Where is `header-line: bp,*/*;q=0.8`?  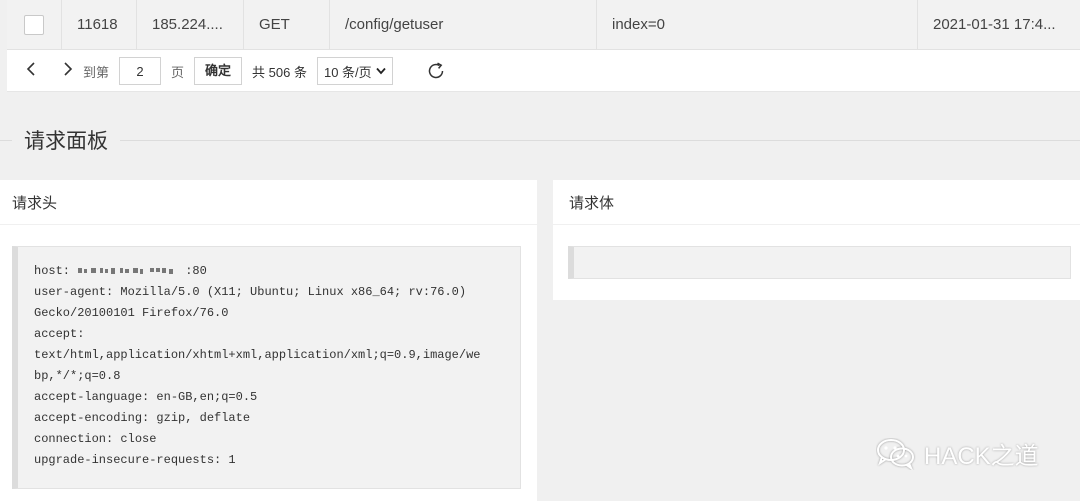
header-line: bp,*/*;q=0.8 is located at coordinates (77, 376).